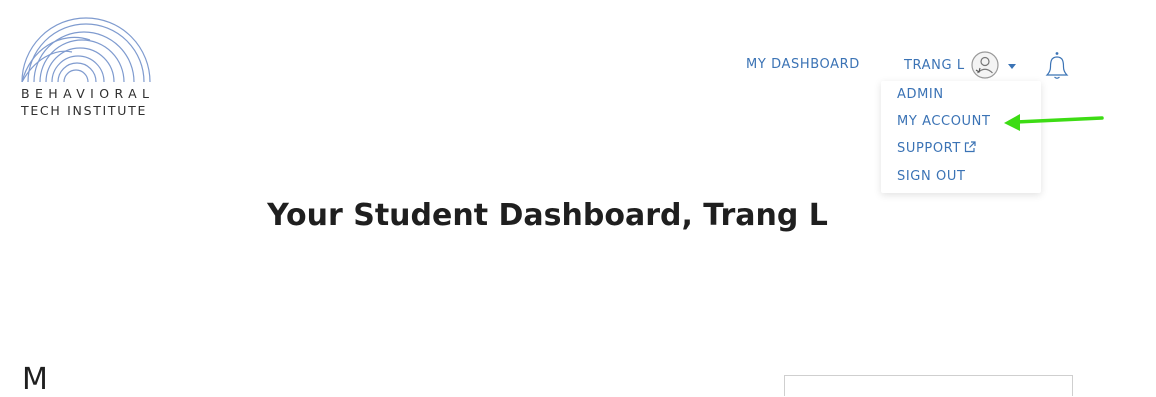 The width and height of the screenshot is (1156, 397). What do you see at coordinates (35, 379) in the screenshot?
I see `section-heading: M` at bounding box center [35, 379].